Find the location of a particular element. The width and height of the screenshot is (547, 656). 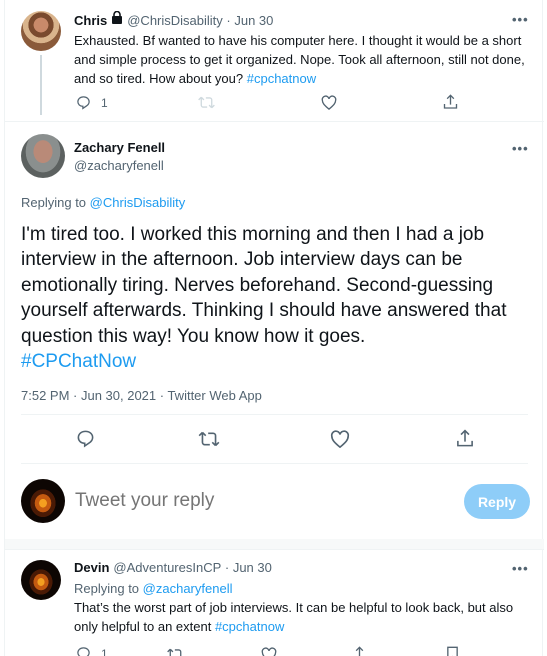

replying-to: Replying to @ChrisDisability is located at coordinates (103, 202).